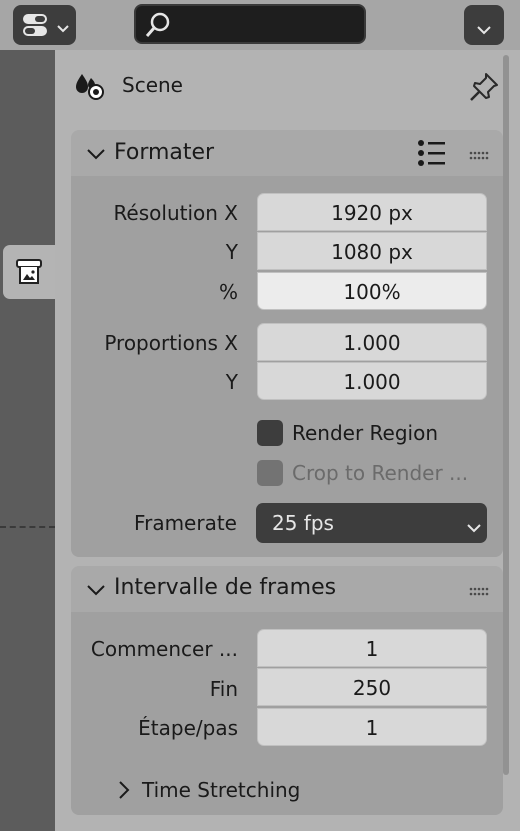 This screenshot has width=520, height=831. I want to click on tab-divider, so click(27, 527).